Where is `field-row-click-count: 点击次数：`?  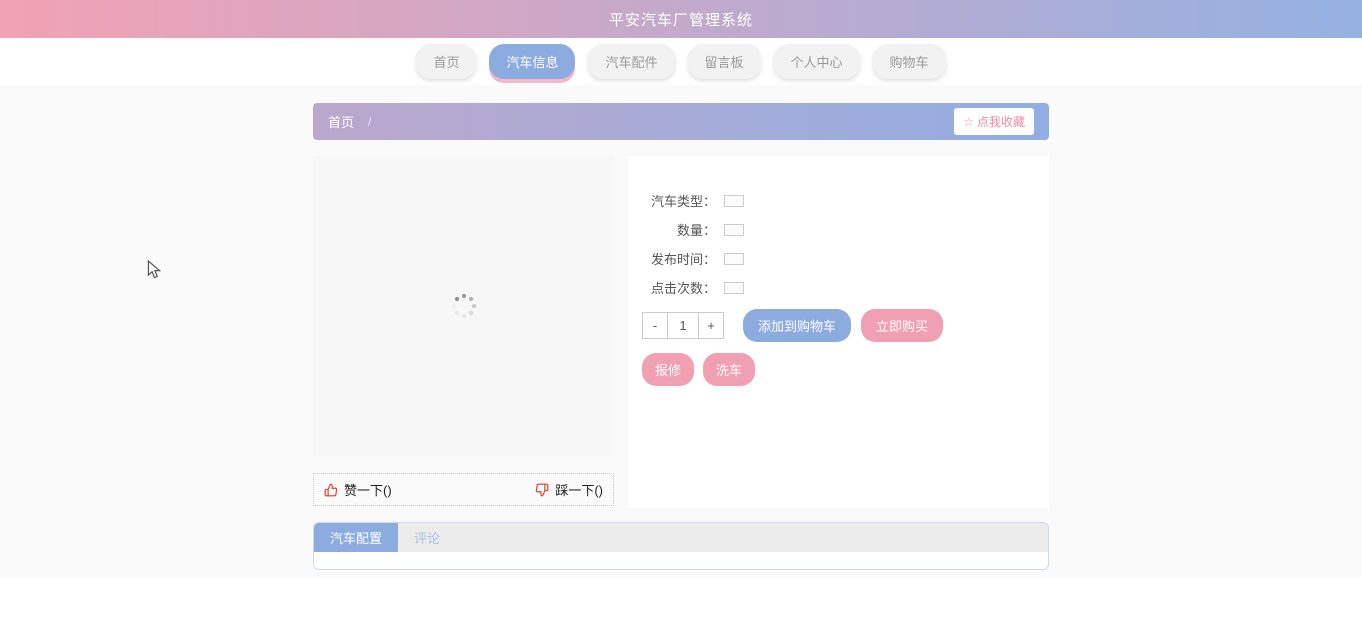 field-row-click-count: 点击次数： is located at coordinates (835, 287).